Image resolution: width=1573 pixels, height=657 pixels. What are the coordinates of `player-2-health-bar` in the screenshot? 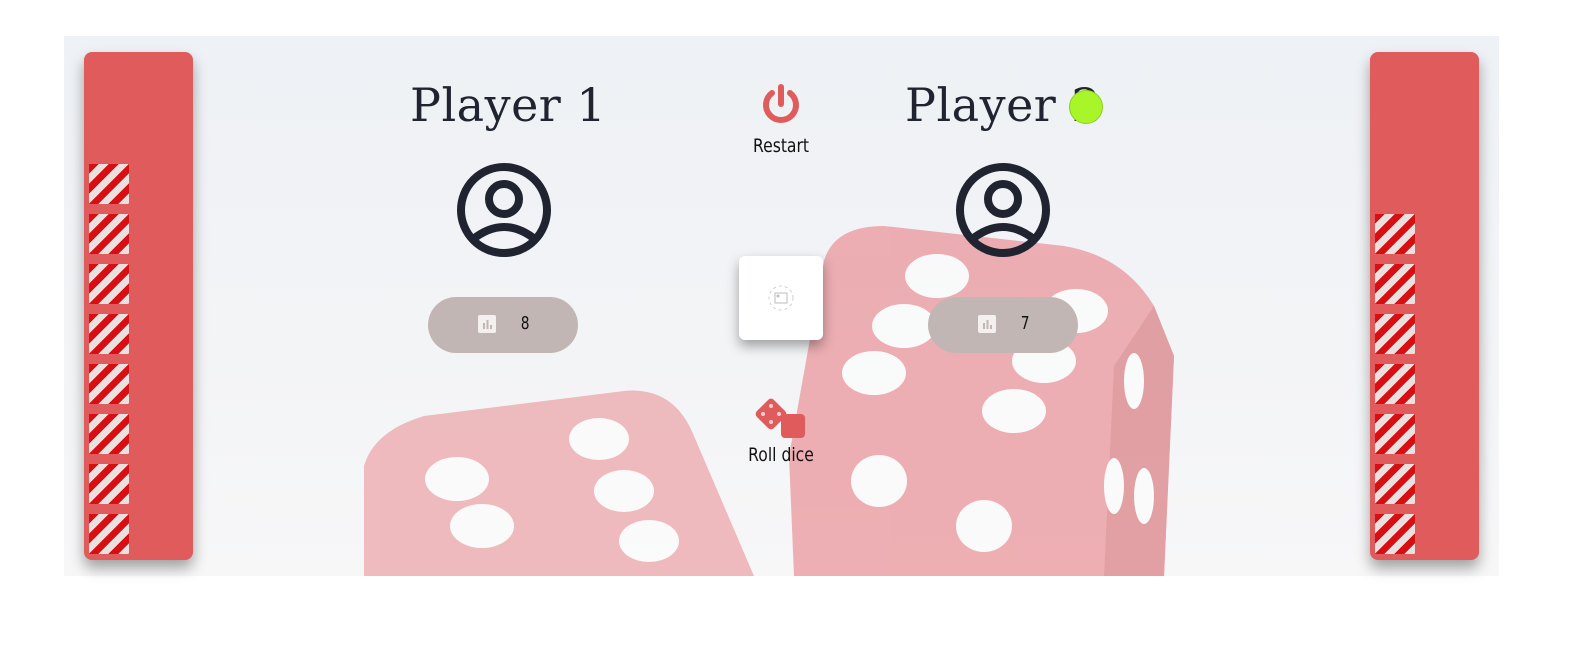 It's located at (1424, 306).